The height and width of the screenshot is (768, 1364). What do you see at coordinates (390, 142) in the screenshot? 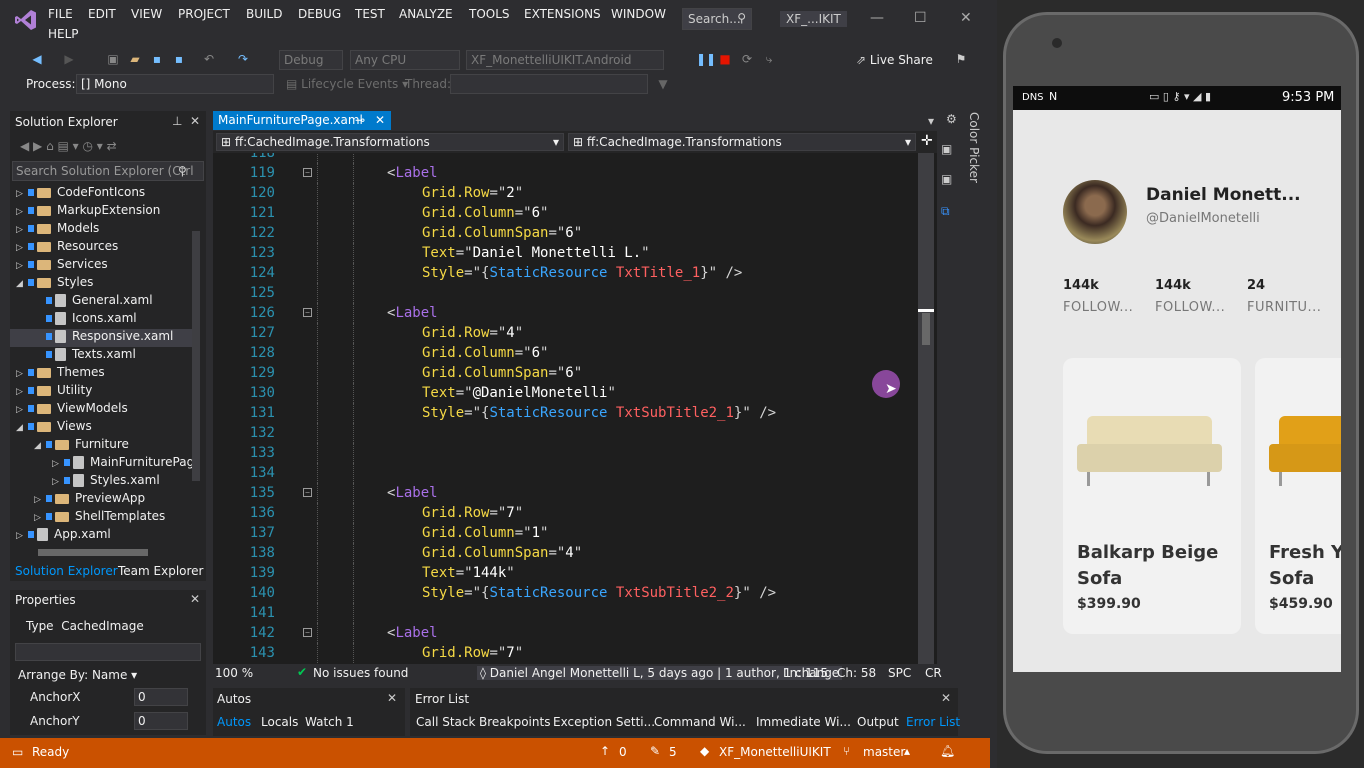
I see `nav-left-select: ⊞ ff:CachedImage.Transformations ▾` at bounding box center [390, 142].